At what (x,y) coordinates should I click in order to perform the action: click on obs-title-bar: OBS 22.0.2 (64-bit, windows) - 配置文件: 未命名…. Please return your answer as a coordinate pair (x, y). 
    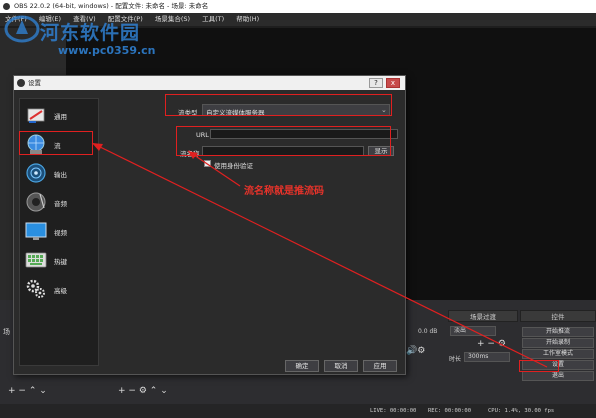
    Looking at the image, I should click on (298, 6).